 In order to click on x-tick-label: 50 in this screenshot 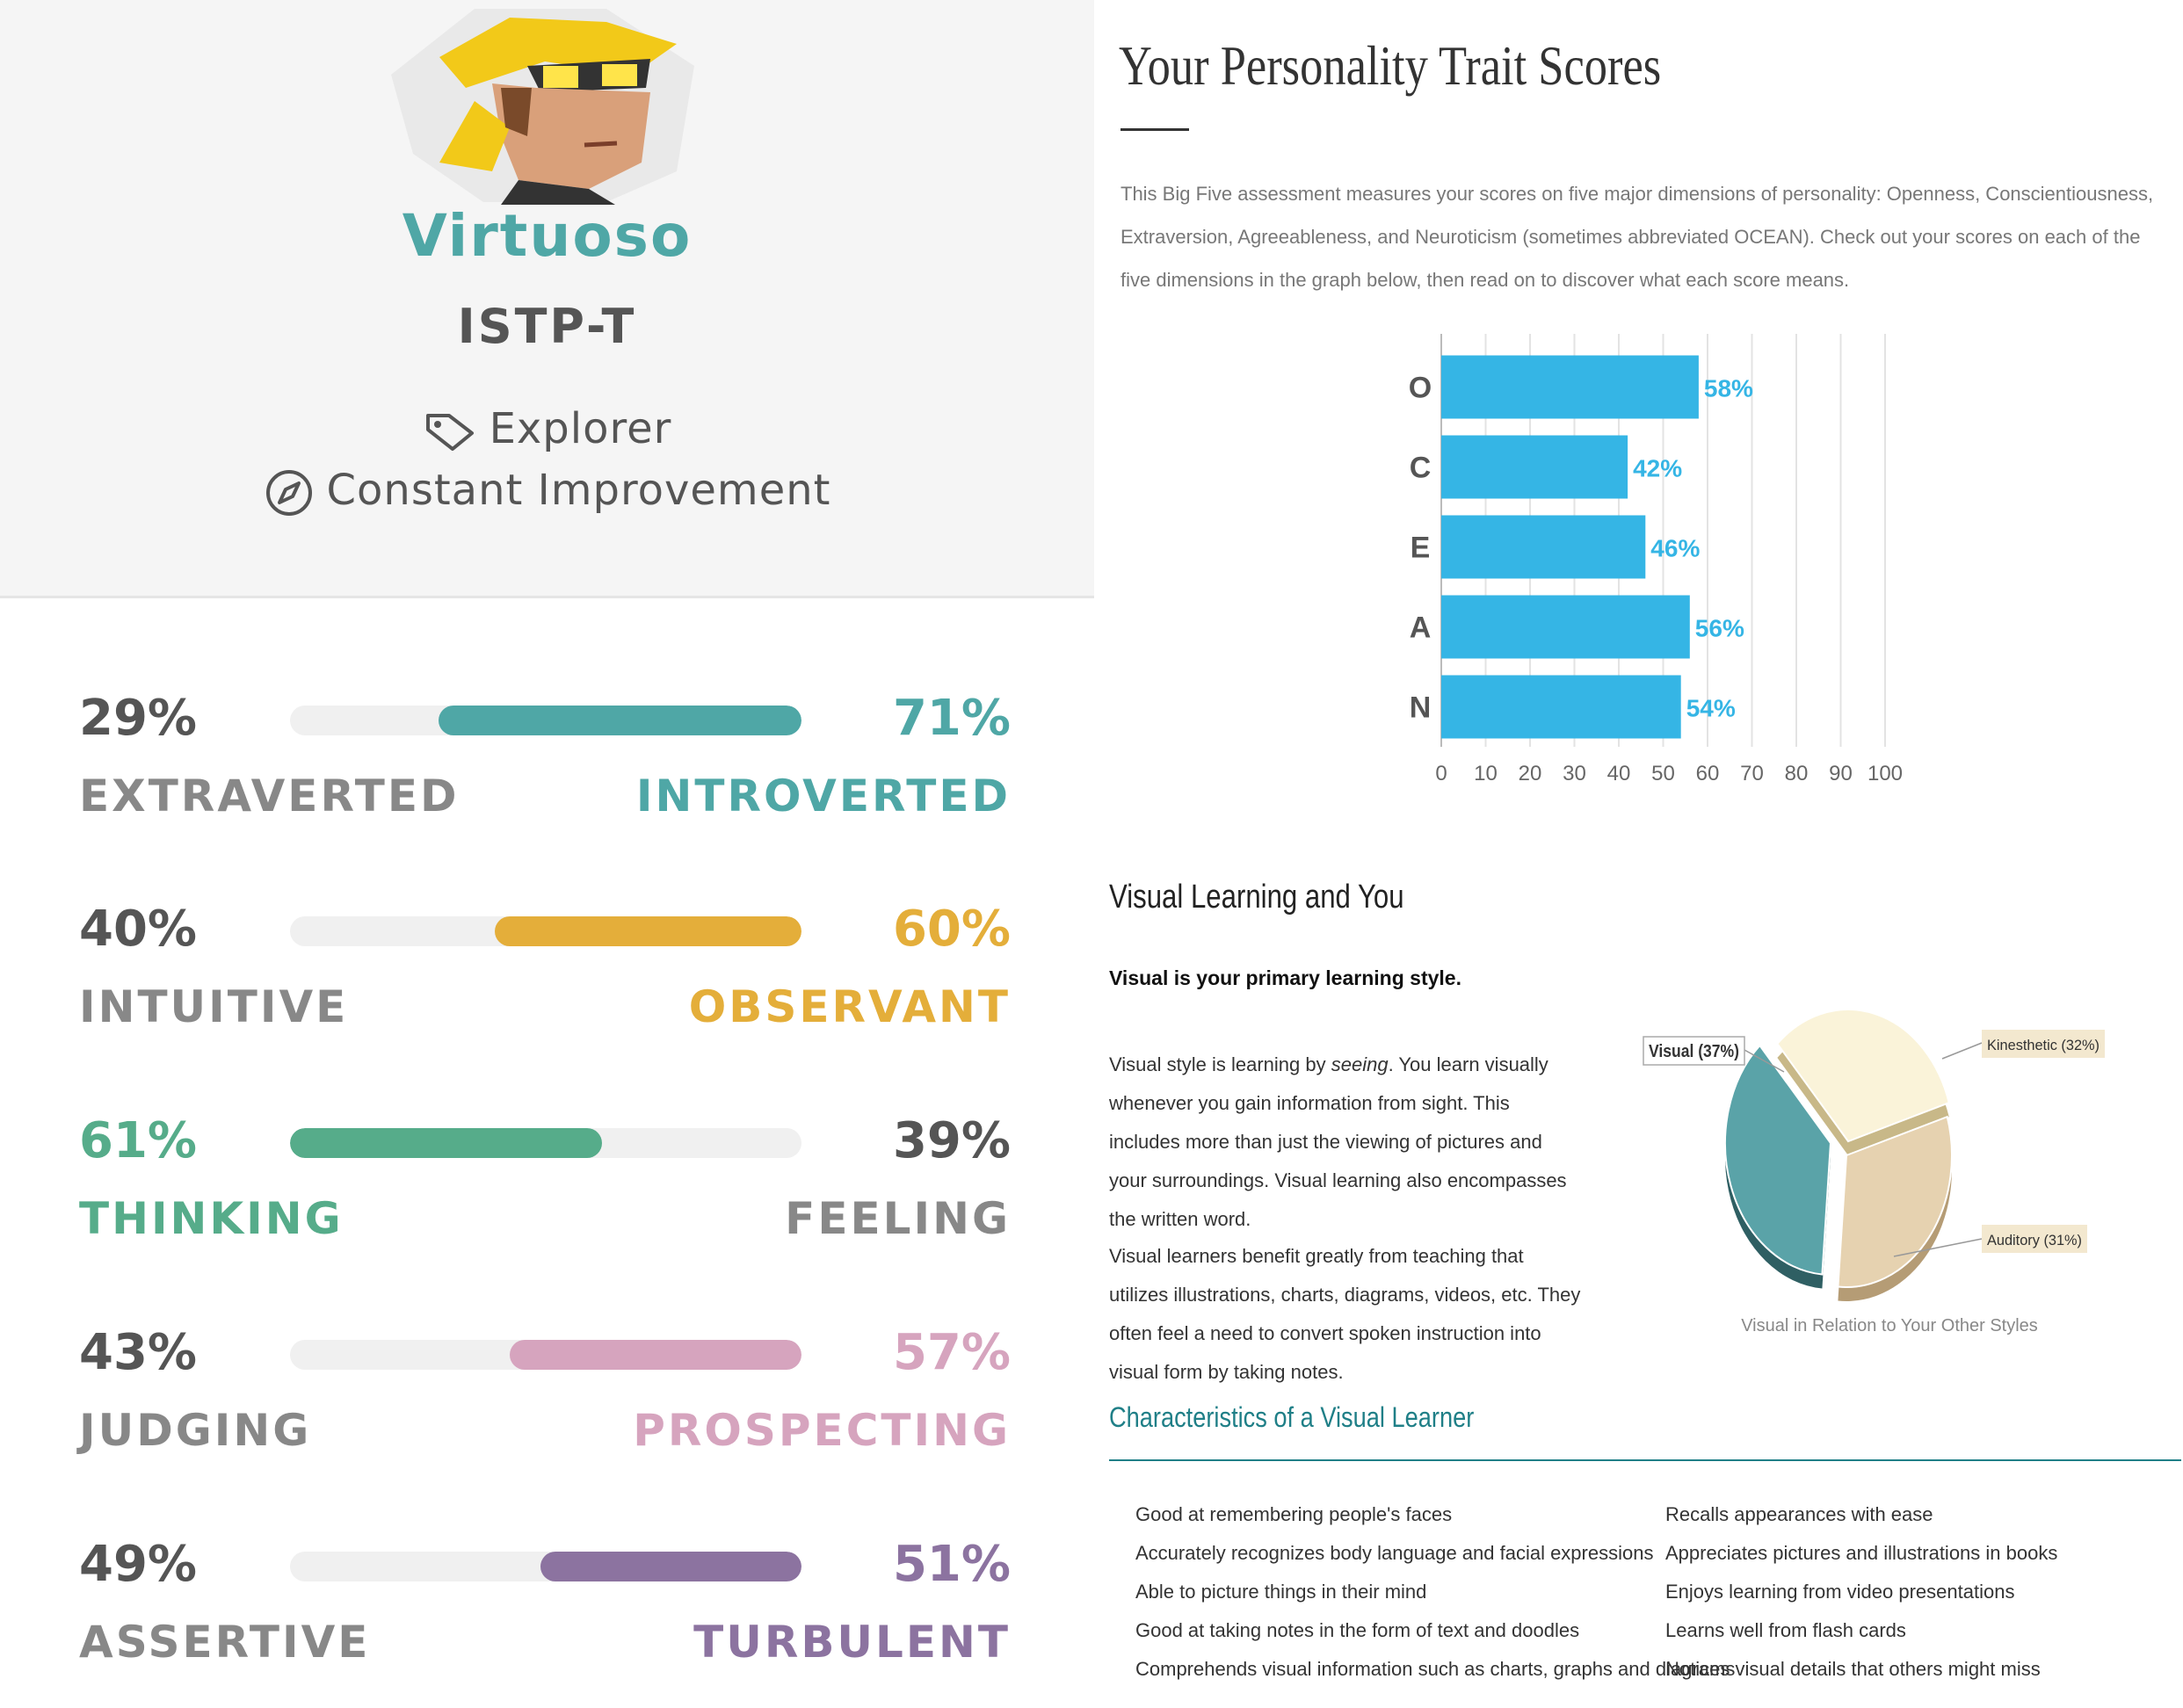, I will do `click(1663, 773)`.